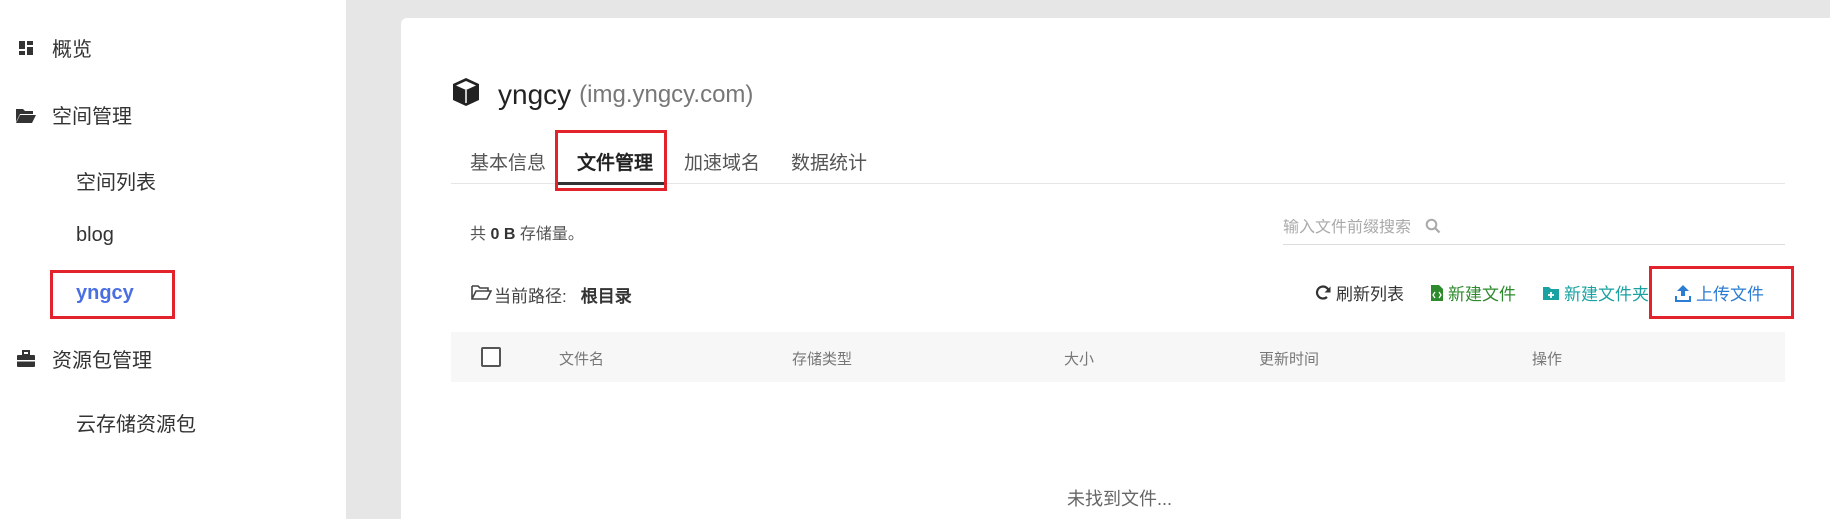  Describe the element at coordinates (1353, 228) in the screenshot. I see `search-input` at that location.